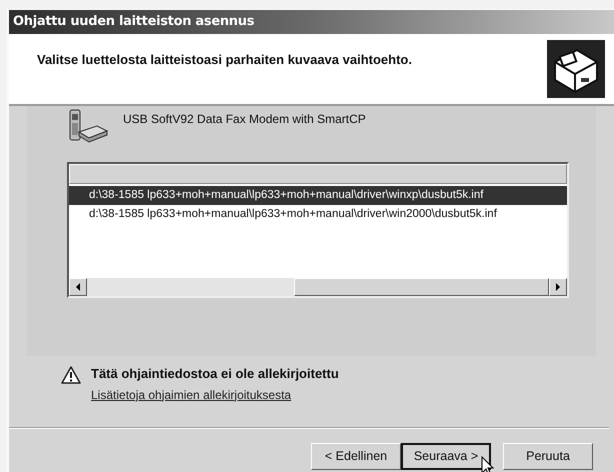 Image resolution: width=614 pixels, height=472 pixels. I want to click on hardware-icon, so click(576, 69).